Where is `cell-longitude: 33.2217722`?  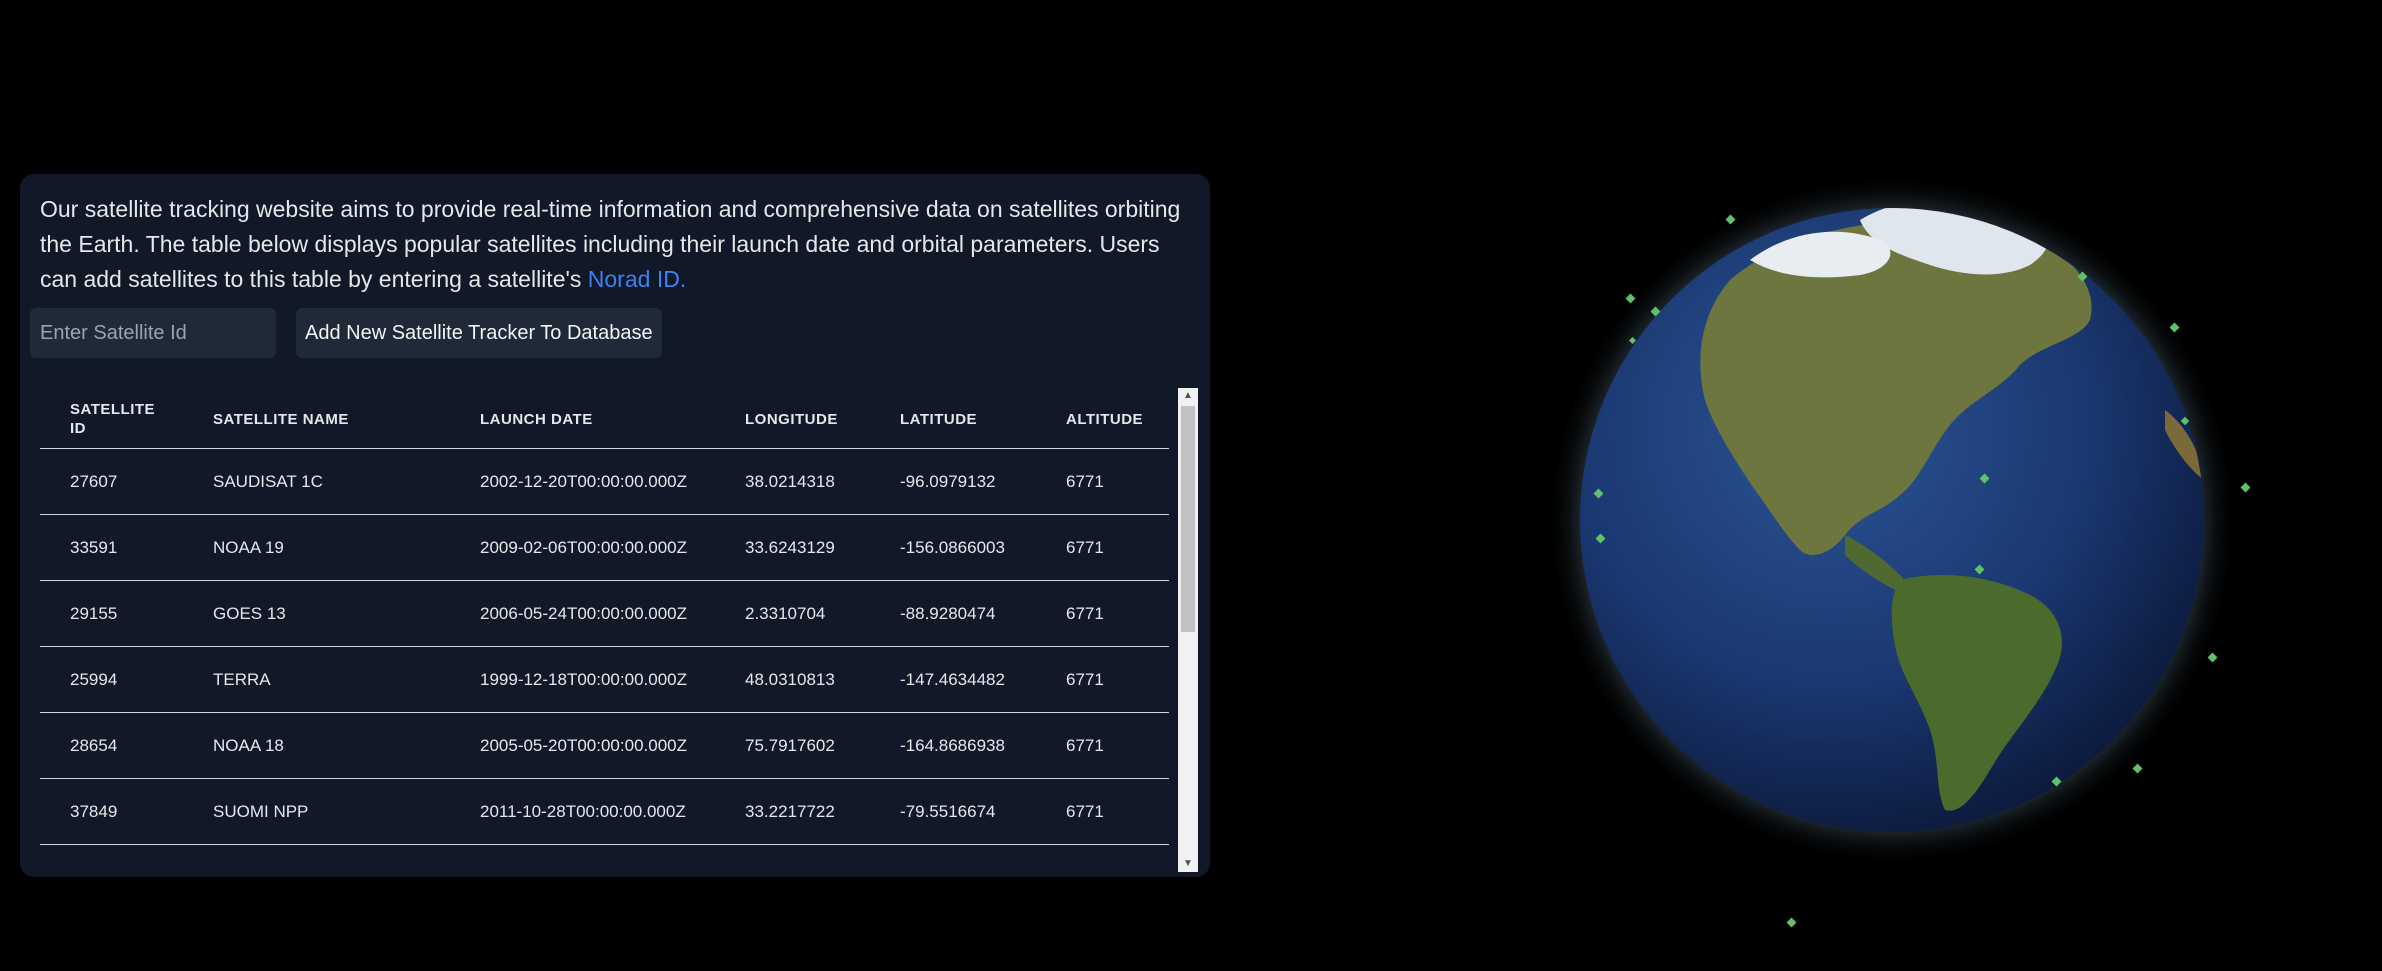
cell-longitude: 33.2217722 is located at coordinates (822, 811).